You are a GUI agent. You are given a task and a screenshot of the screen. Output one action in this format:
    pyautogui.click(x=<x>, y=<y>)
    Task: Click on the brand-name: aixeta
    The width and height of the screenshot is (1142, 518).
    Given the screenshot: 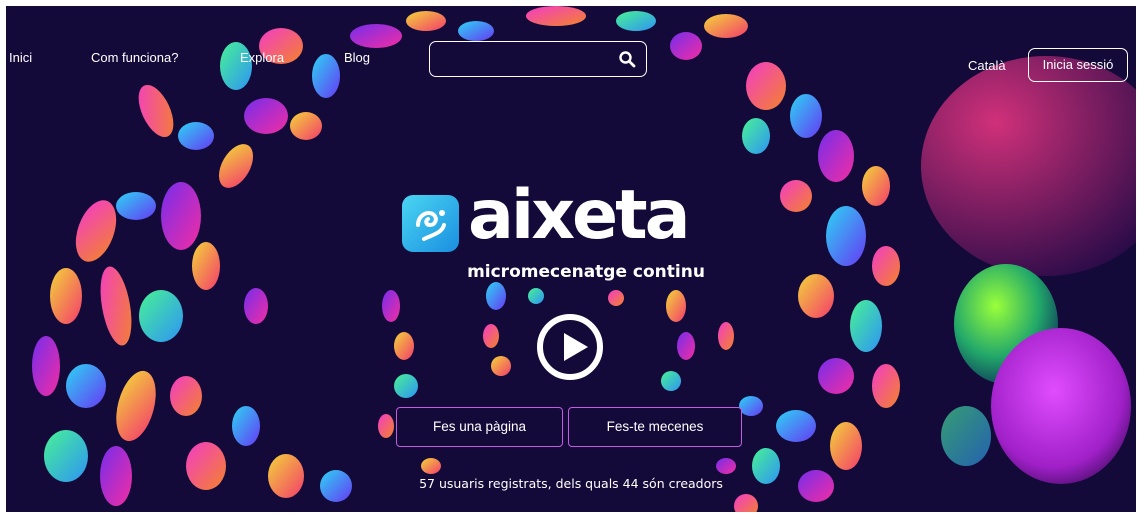 What is the action you would take?
    pyautogui.click(x=579, y=215)
    